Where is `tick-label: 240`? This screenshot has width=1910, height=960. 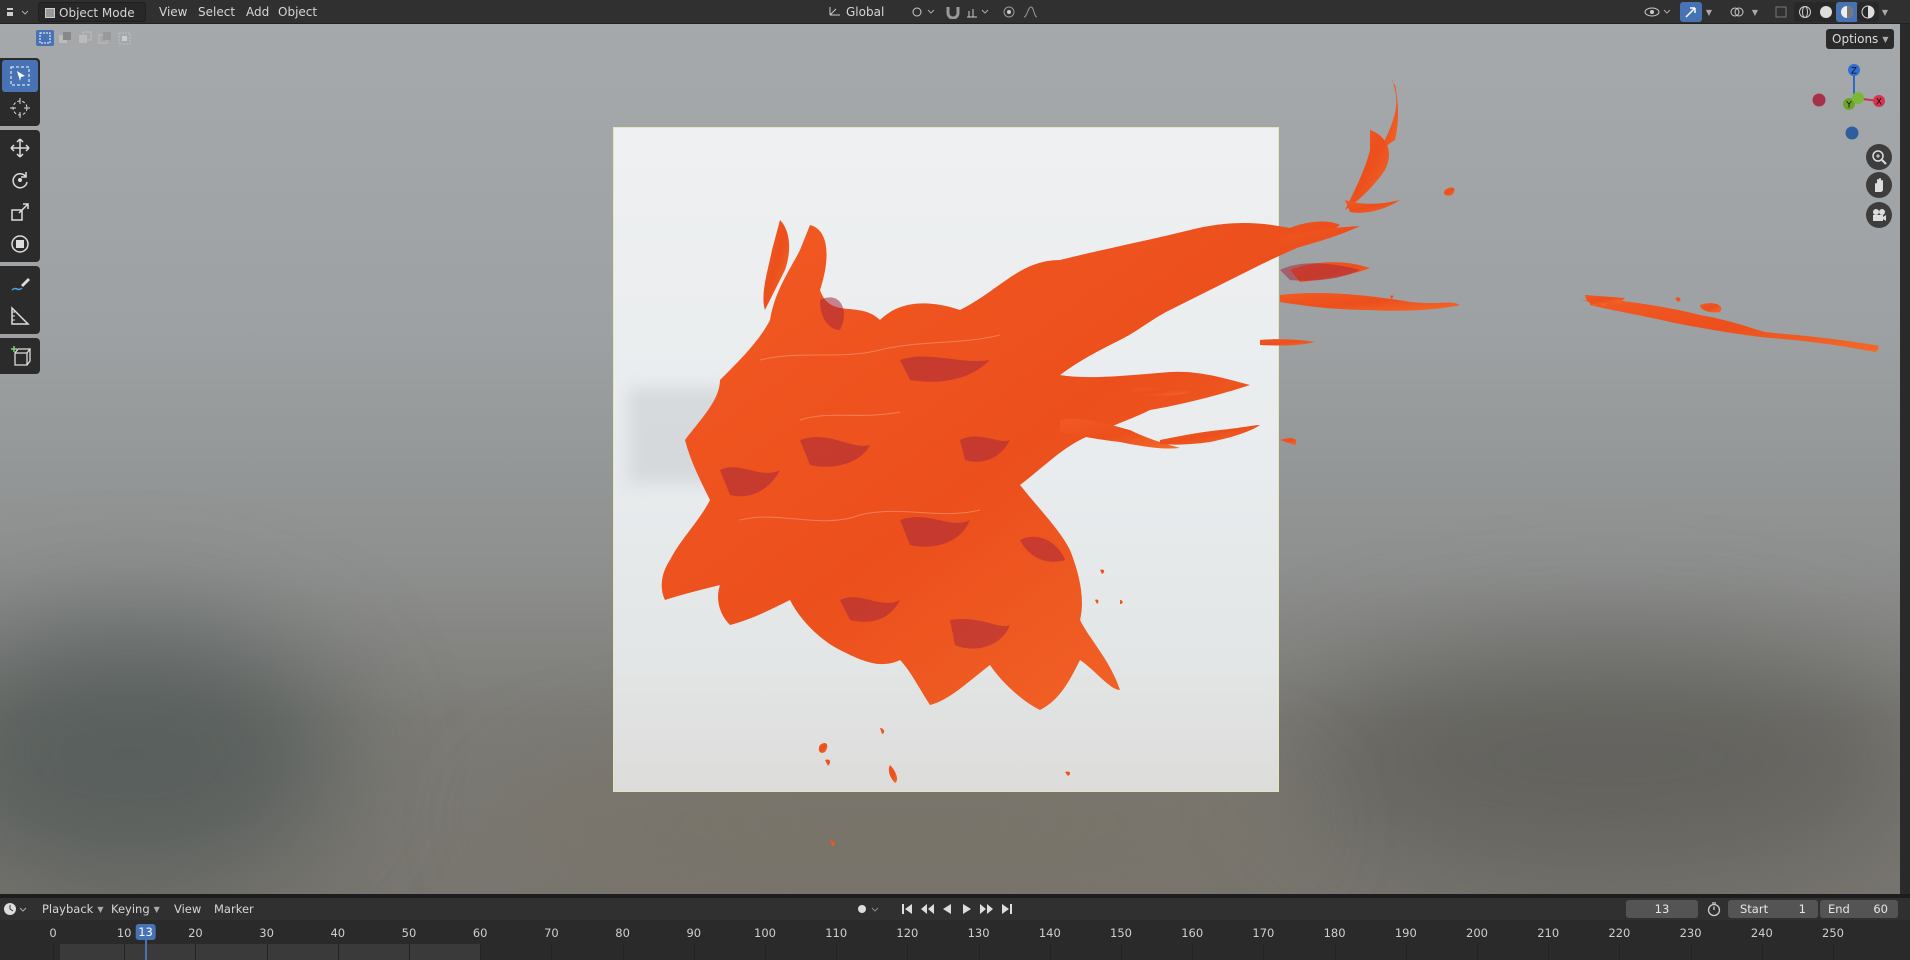
tick-label: 240 is located at coordinates (1761, 933).